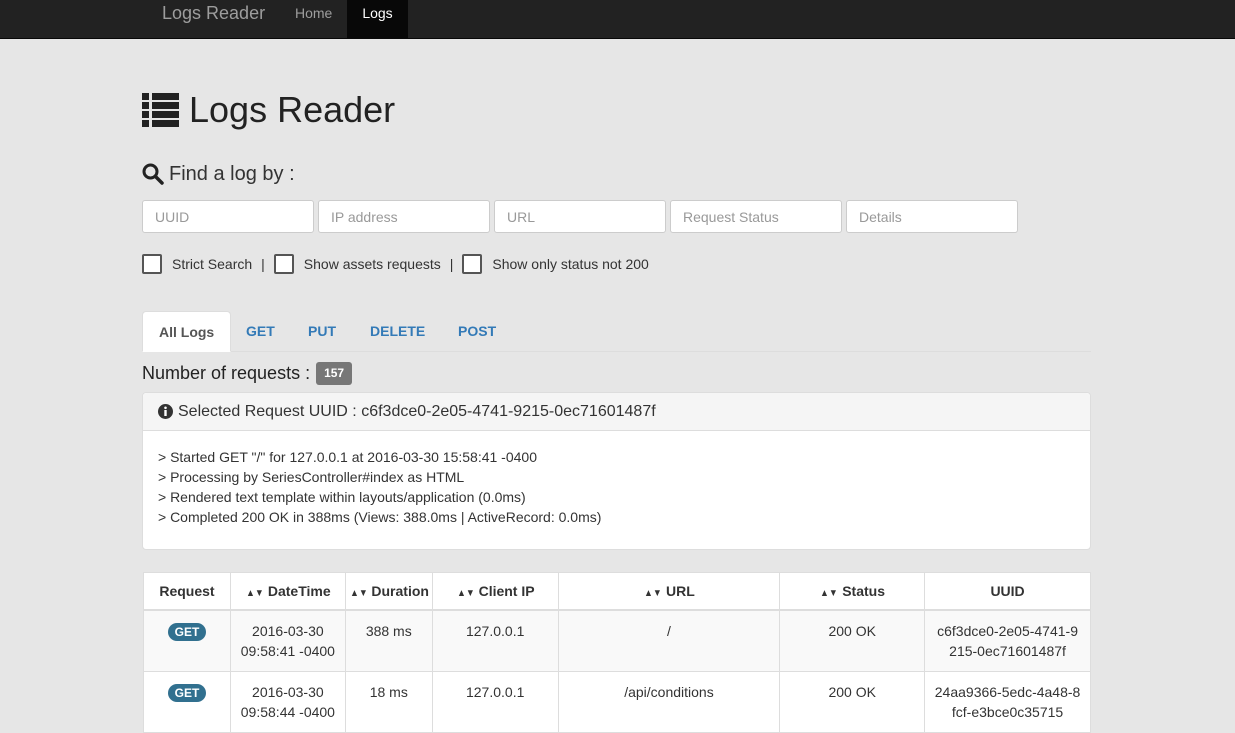  Describe the element at coordinates (152, 264) in the screenshot. I see `strict-search-checkbox` at that location.